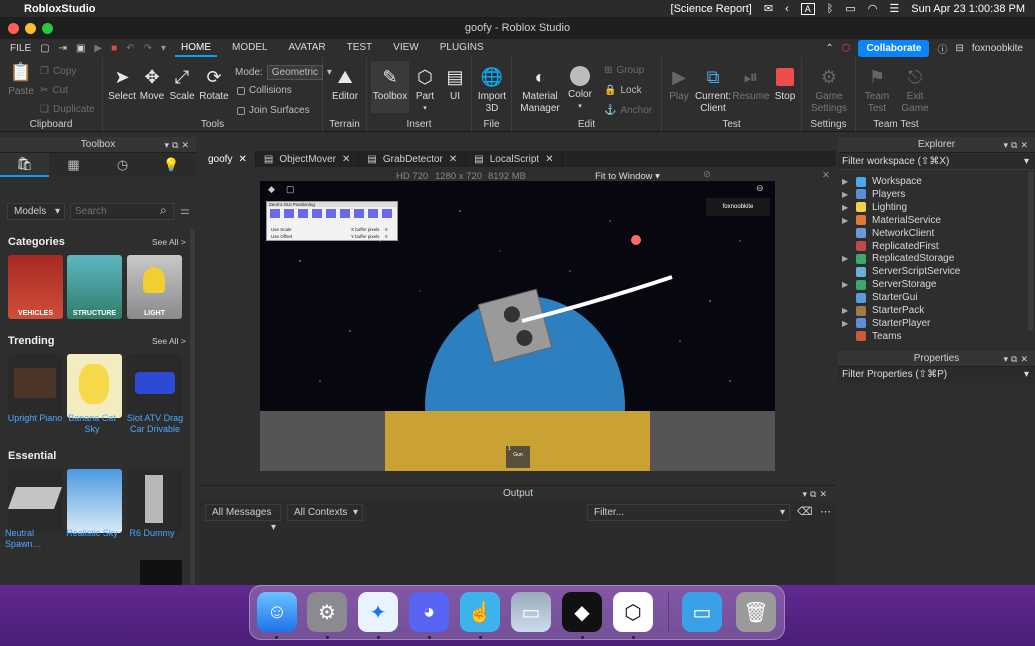  I want to click on username-button: foxnoobkite, so click(997, 48).